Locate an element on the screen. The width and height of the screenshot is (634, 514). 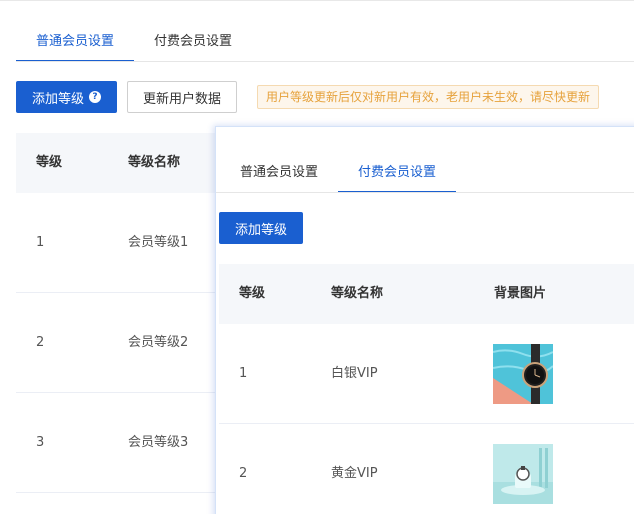
cell-level-name: 会员等级2 is located at coordinates (158, 342).